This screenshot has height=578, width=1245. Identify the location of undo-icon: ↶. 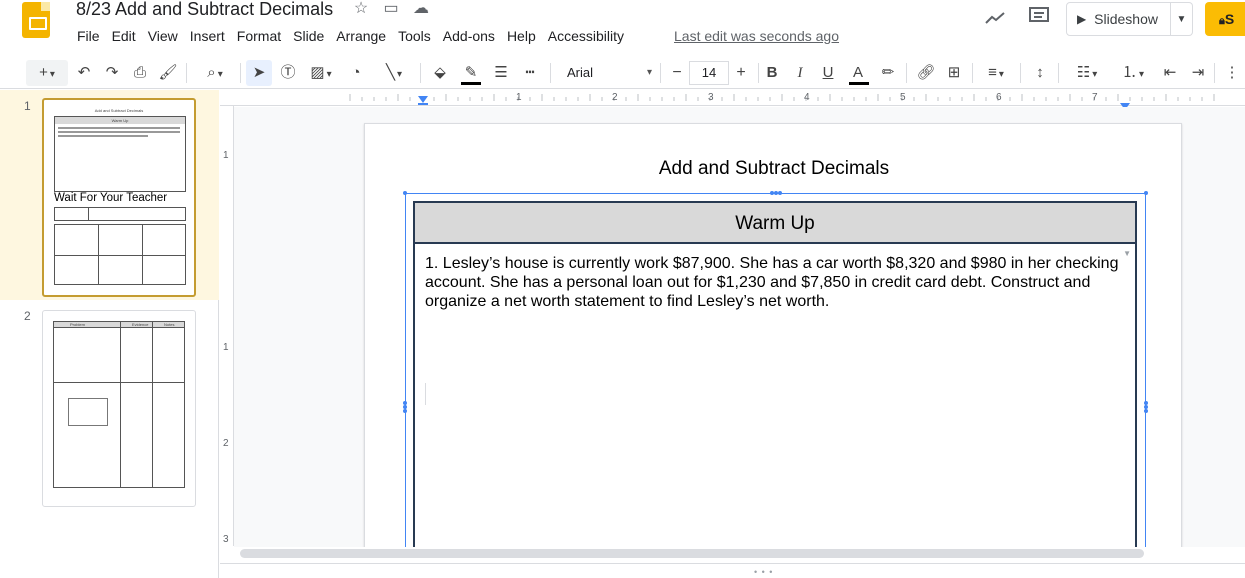
(84, 73).